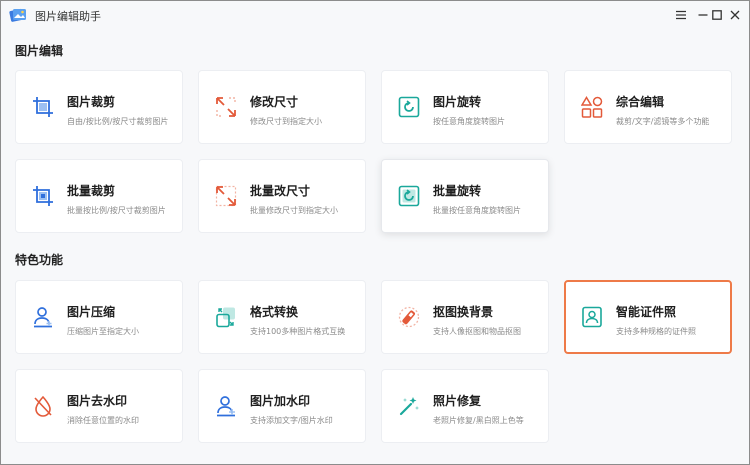 Image resolution: width=750 pixels, height=465 pixels. I want to click on card-batch-rotate: 批量旋转 批量按任意角度旋转图片, so click(465, 196).